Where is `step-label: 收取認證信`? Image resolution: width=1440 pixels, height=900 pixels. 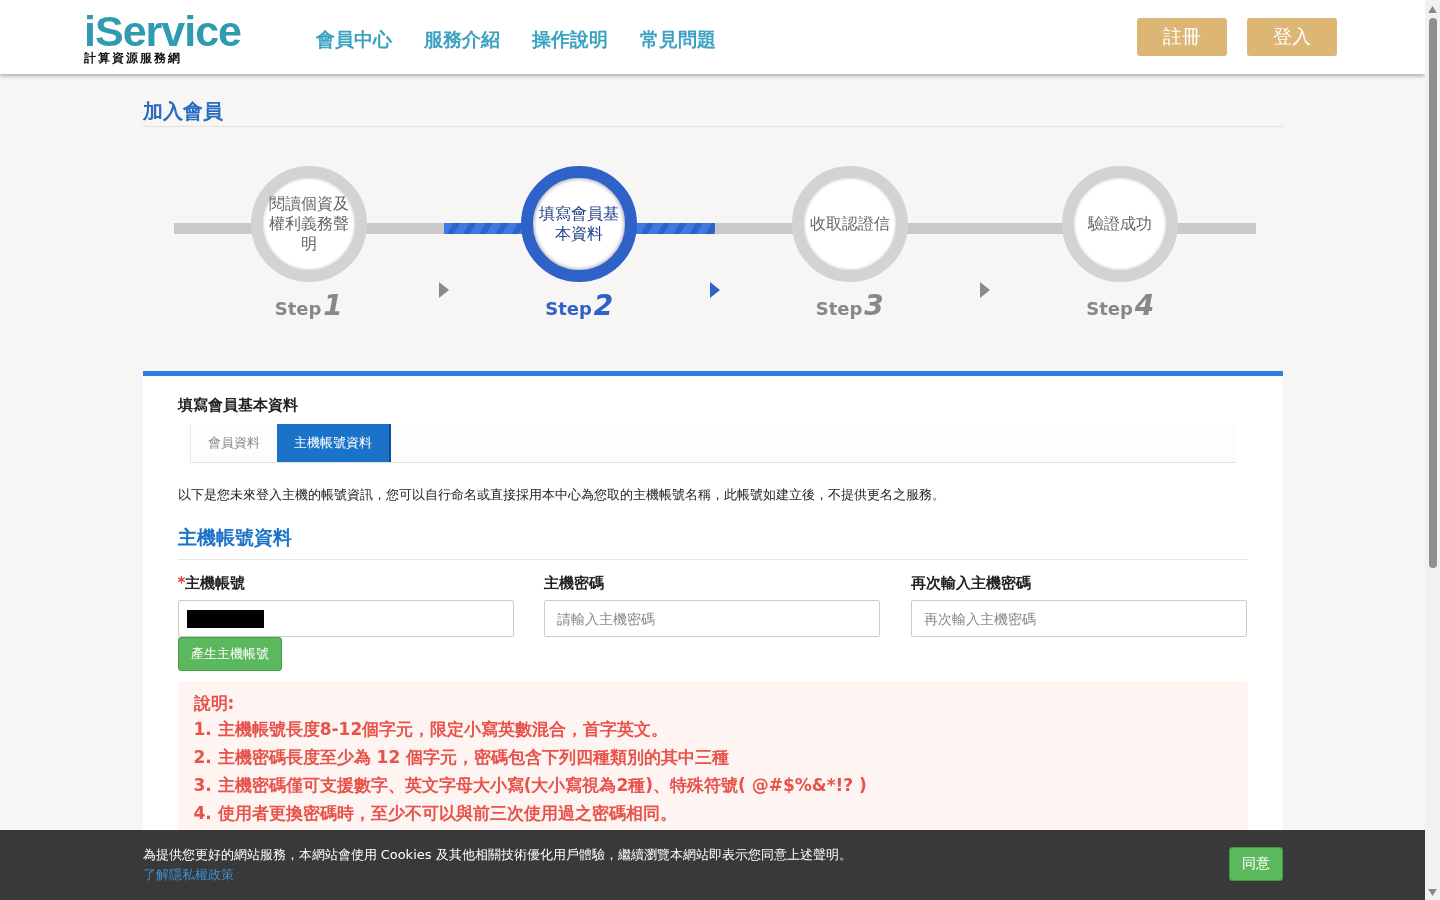 step-label: 收取認證信 is located at coordinates (849, 224).